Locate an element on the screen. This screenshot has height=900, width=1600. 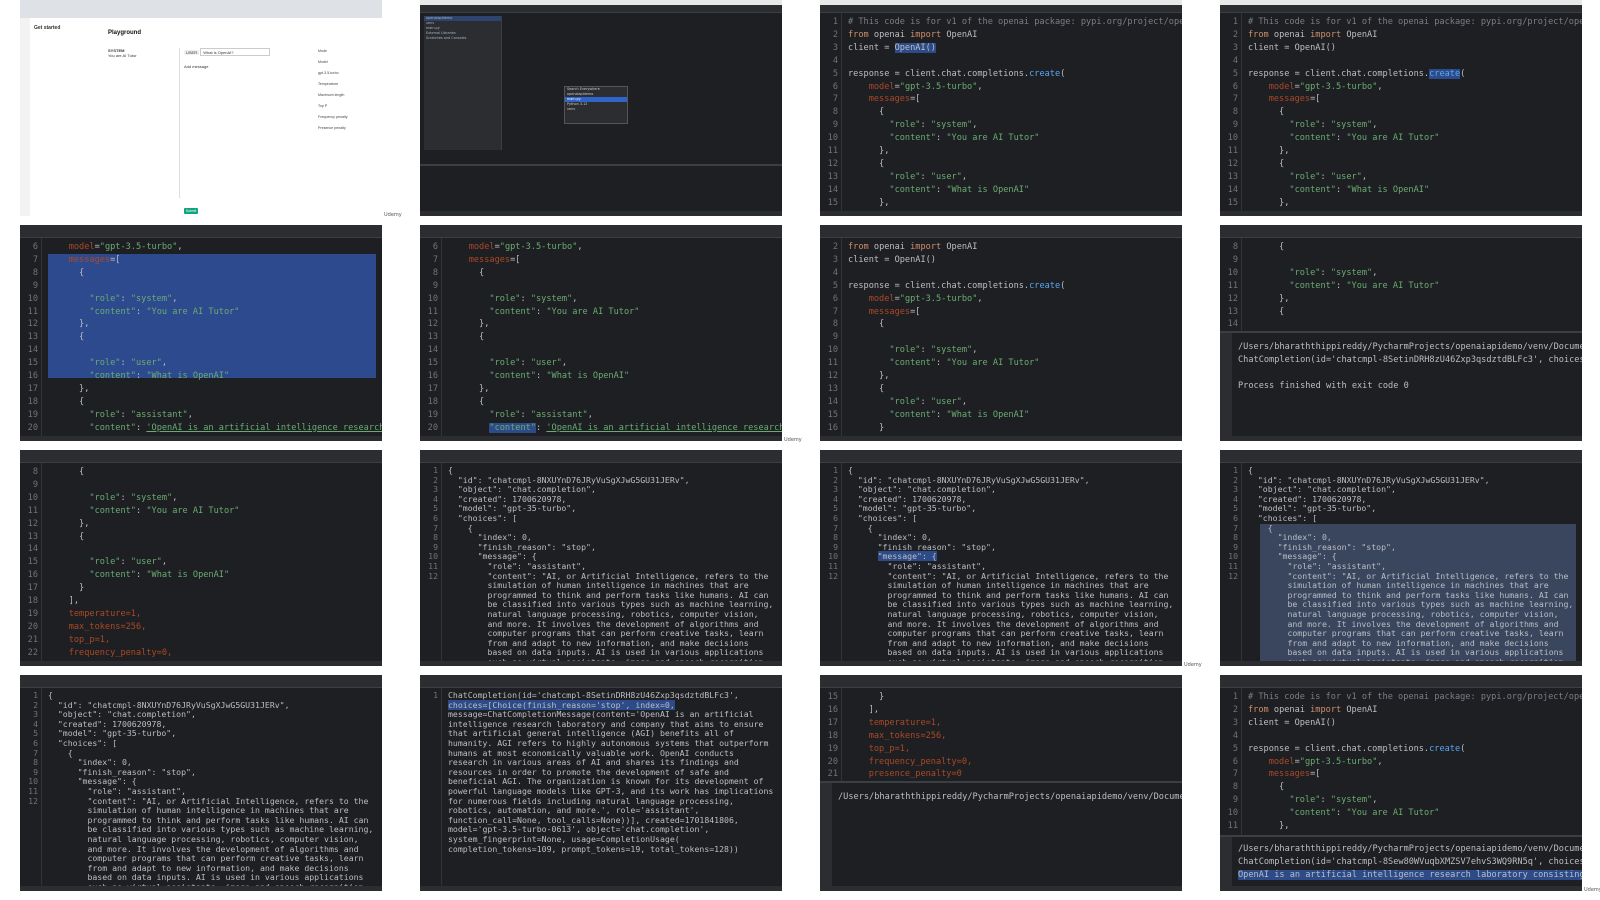
create-call: create is located at coordinates (1445, 73).